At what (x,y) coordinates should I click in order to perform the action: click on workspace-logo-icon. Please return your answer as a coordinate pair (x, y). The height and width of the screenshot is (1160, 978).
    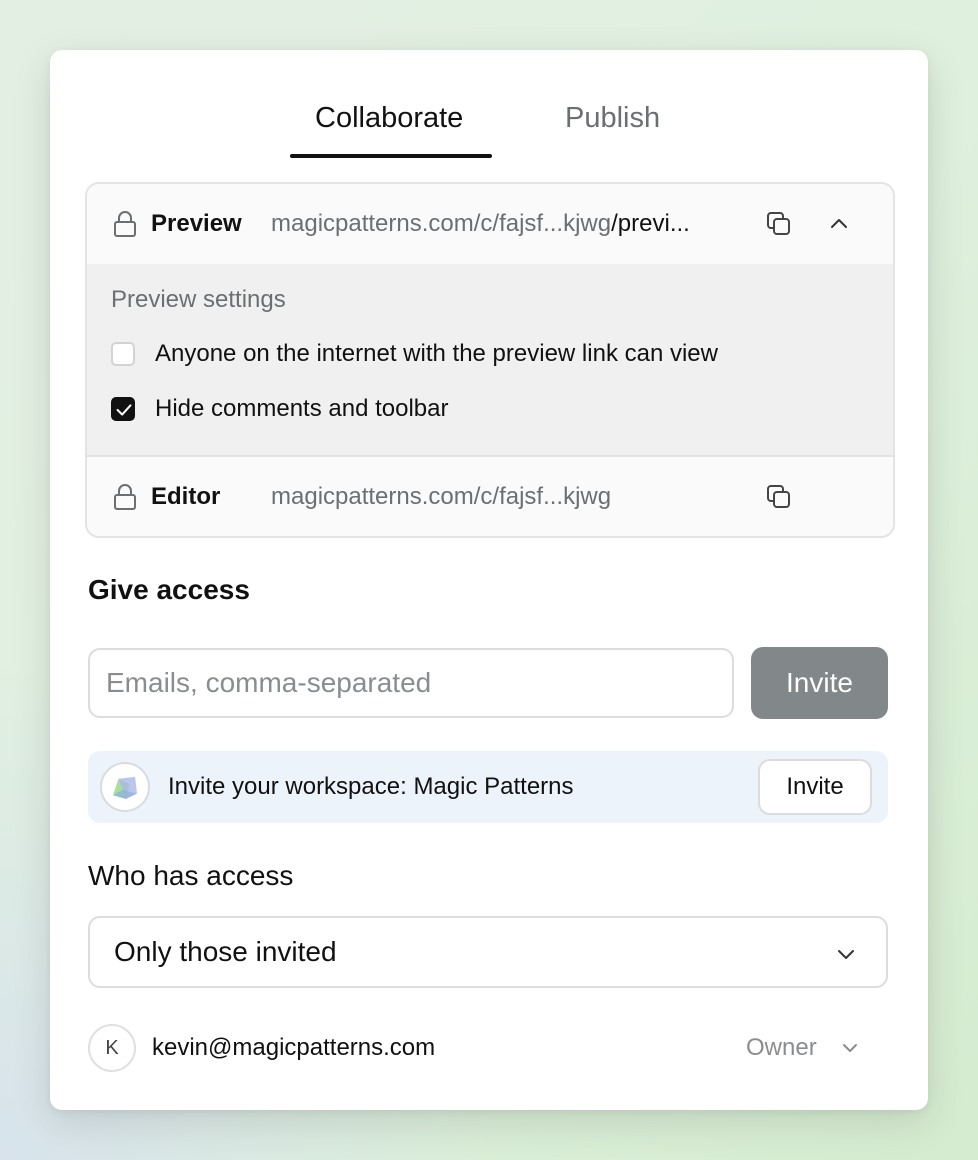
    Looking at the image, I should click on (125, 787).